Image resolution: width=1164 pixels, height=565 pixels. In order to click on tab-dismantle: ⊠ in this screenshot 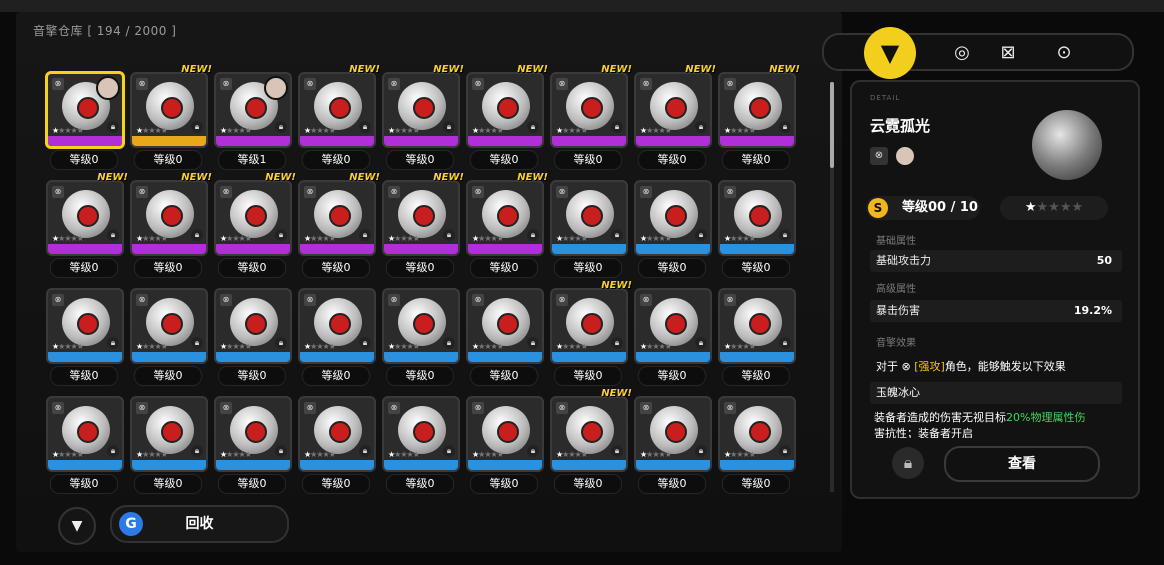, I will do `click(1008, 53)`.